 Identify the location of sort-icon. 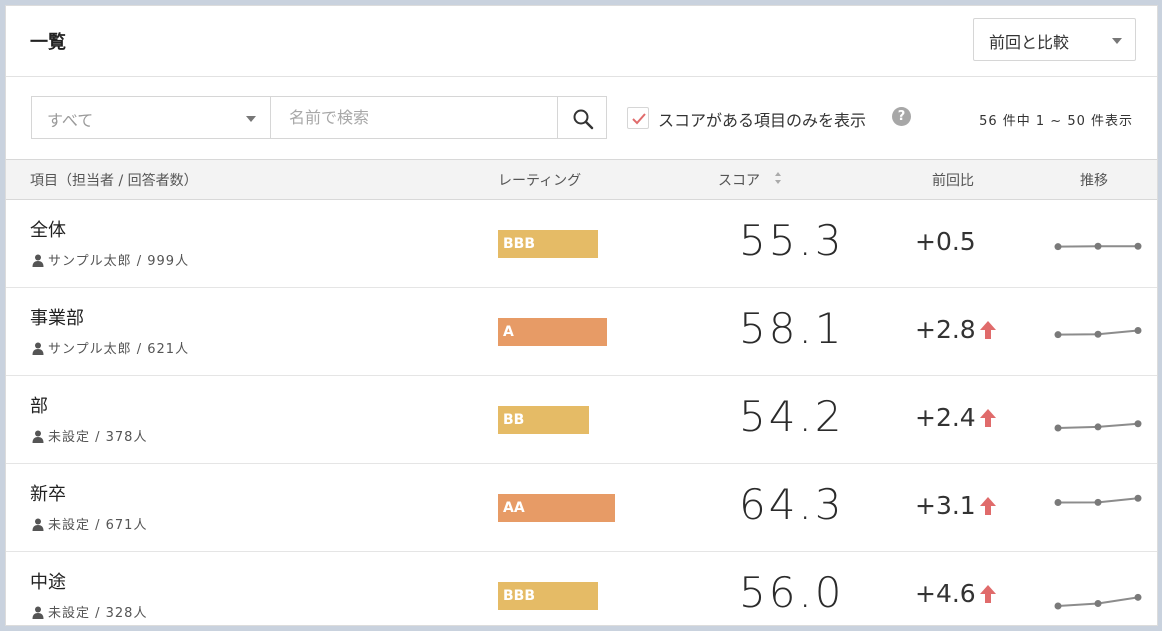
(778, 178).